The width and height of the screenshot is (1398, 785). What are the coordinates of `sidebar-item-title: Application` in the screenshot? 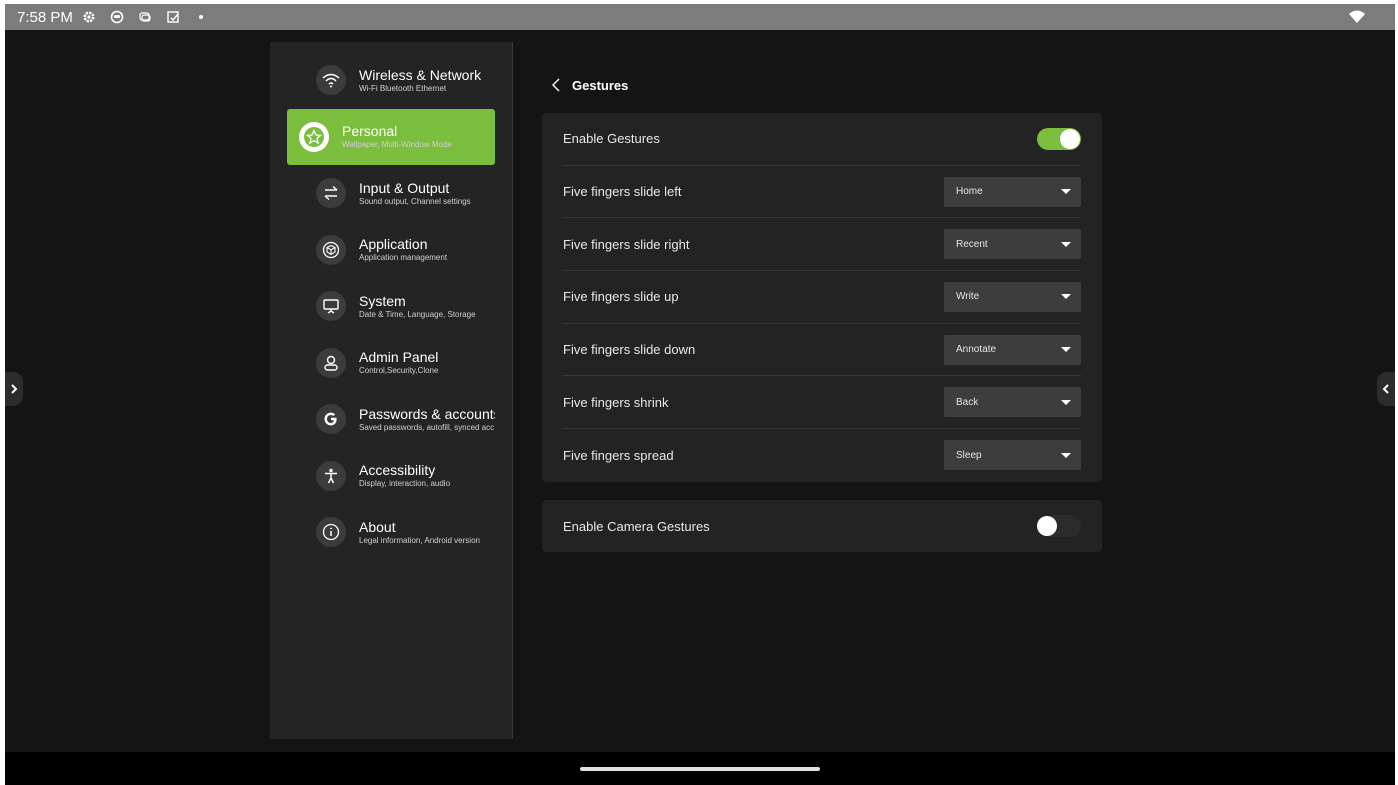 It's located at (393, 244).